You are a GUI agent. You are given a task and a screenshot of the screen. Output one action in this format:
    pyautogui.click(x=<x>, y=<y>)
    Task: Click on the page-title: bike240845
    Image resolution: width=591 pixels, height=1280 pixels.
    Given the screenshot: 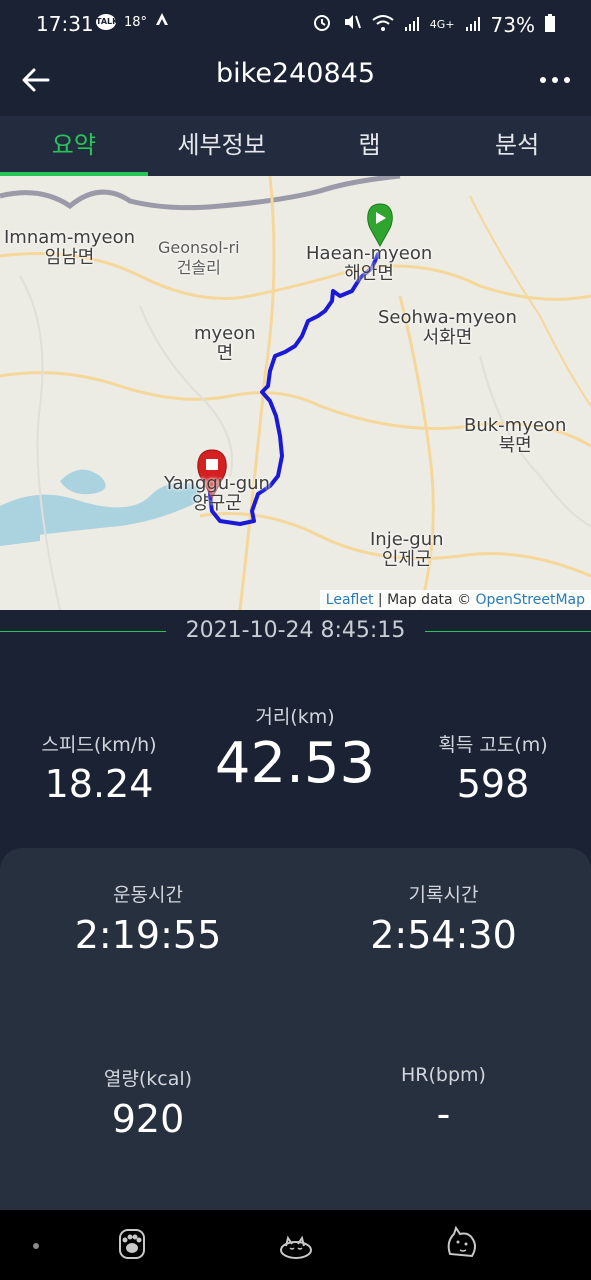 What is the action you would take?
    pyautogui.click(x=295, y=73)
    